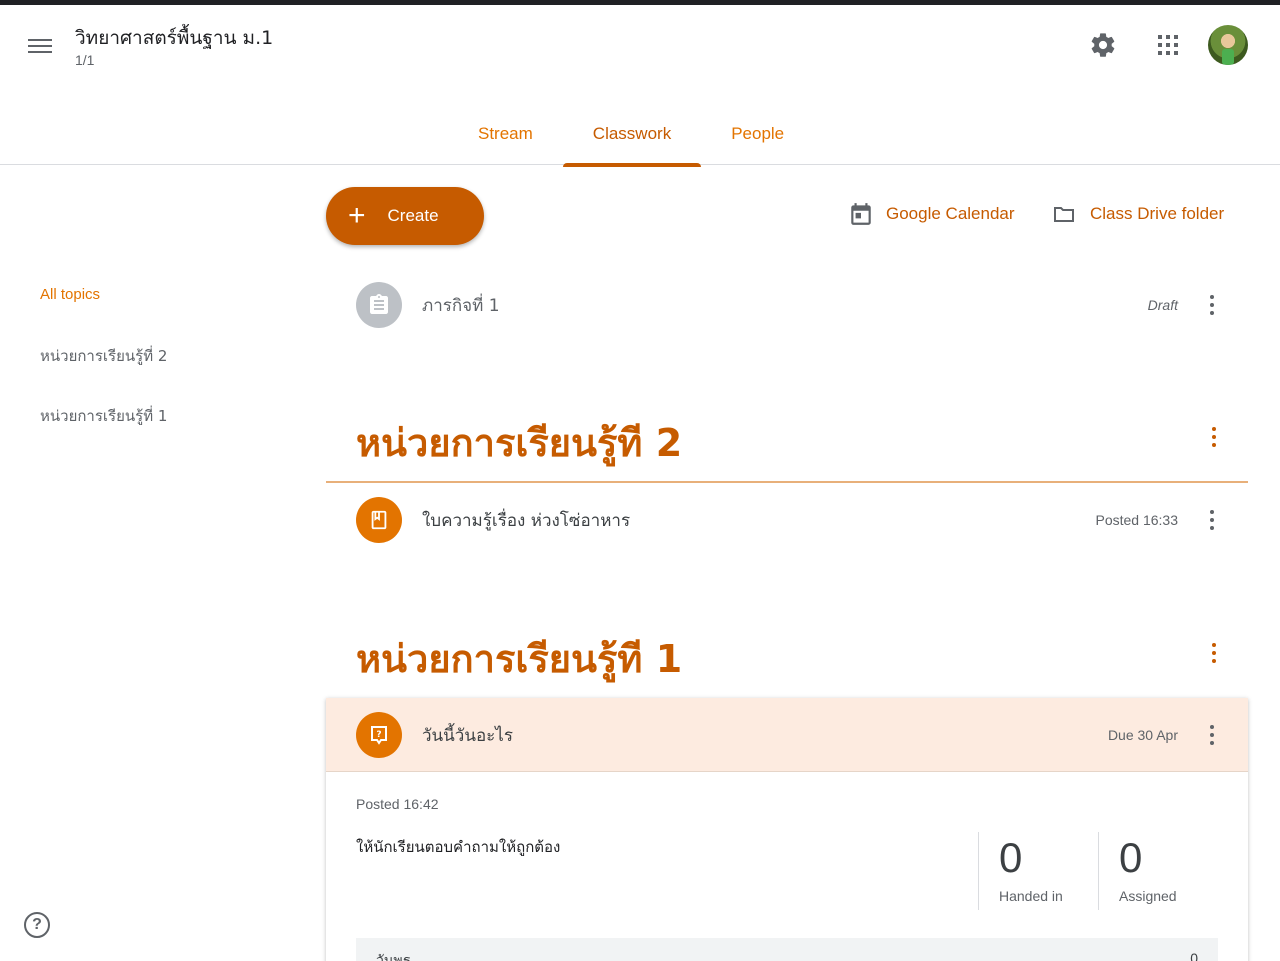  I want to click on apps-grid-icon, so click(1168, 45).